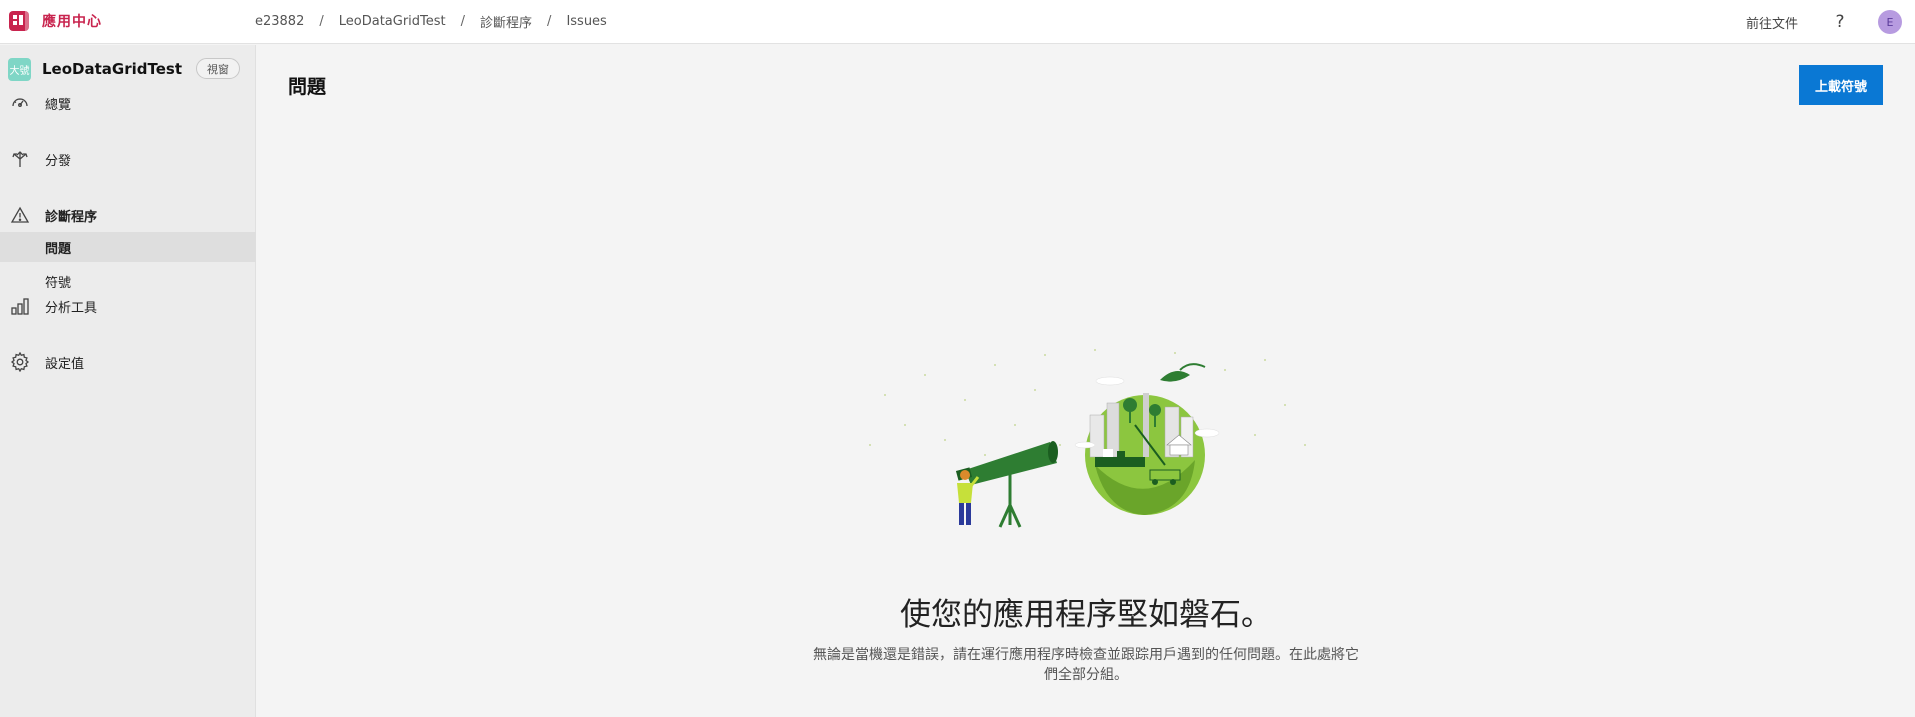  I want to click on breadcrumb-app: LeoDataGridTest, so click(392, 21).